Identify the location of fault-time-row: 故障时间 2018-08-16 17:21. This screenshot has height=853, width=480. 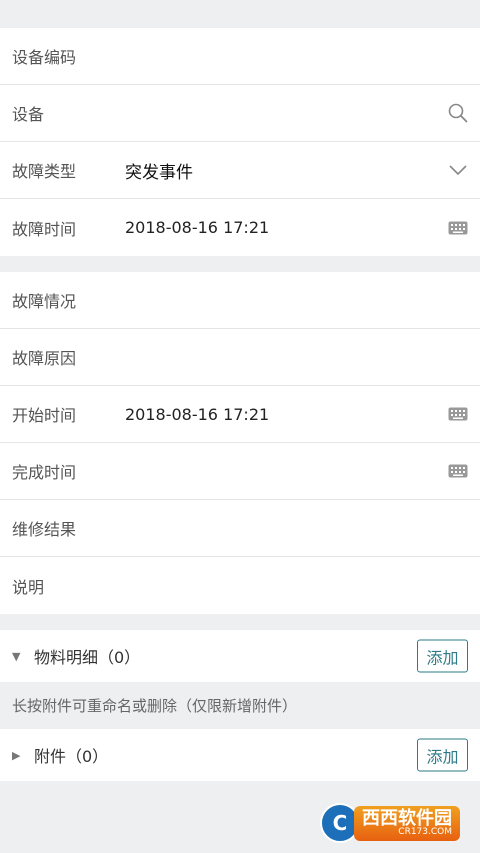
(240, 227).